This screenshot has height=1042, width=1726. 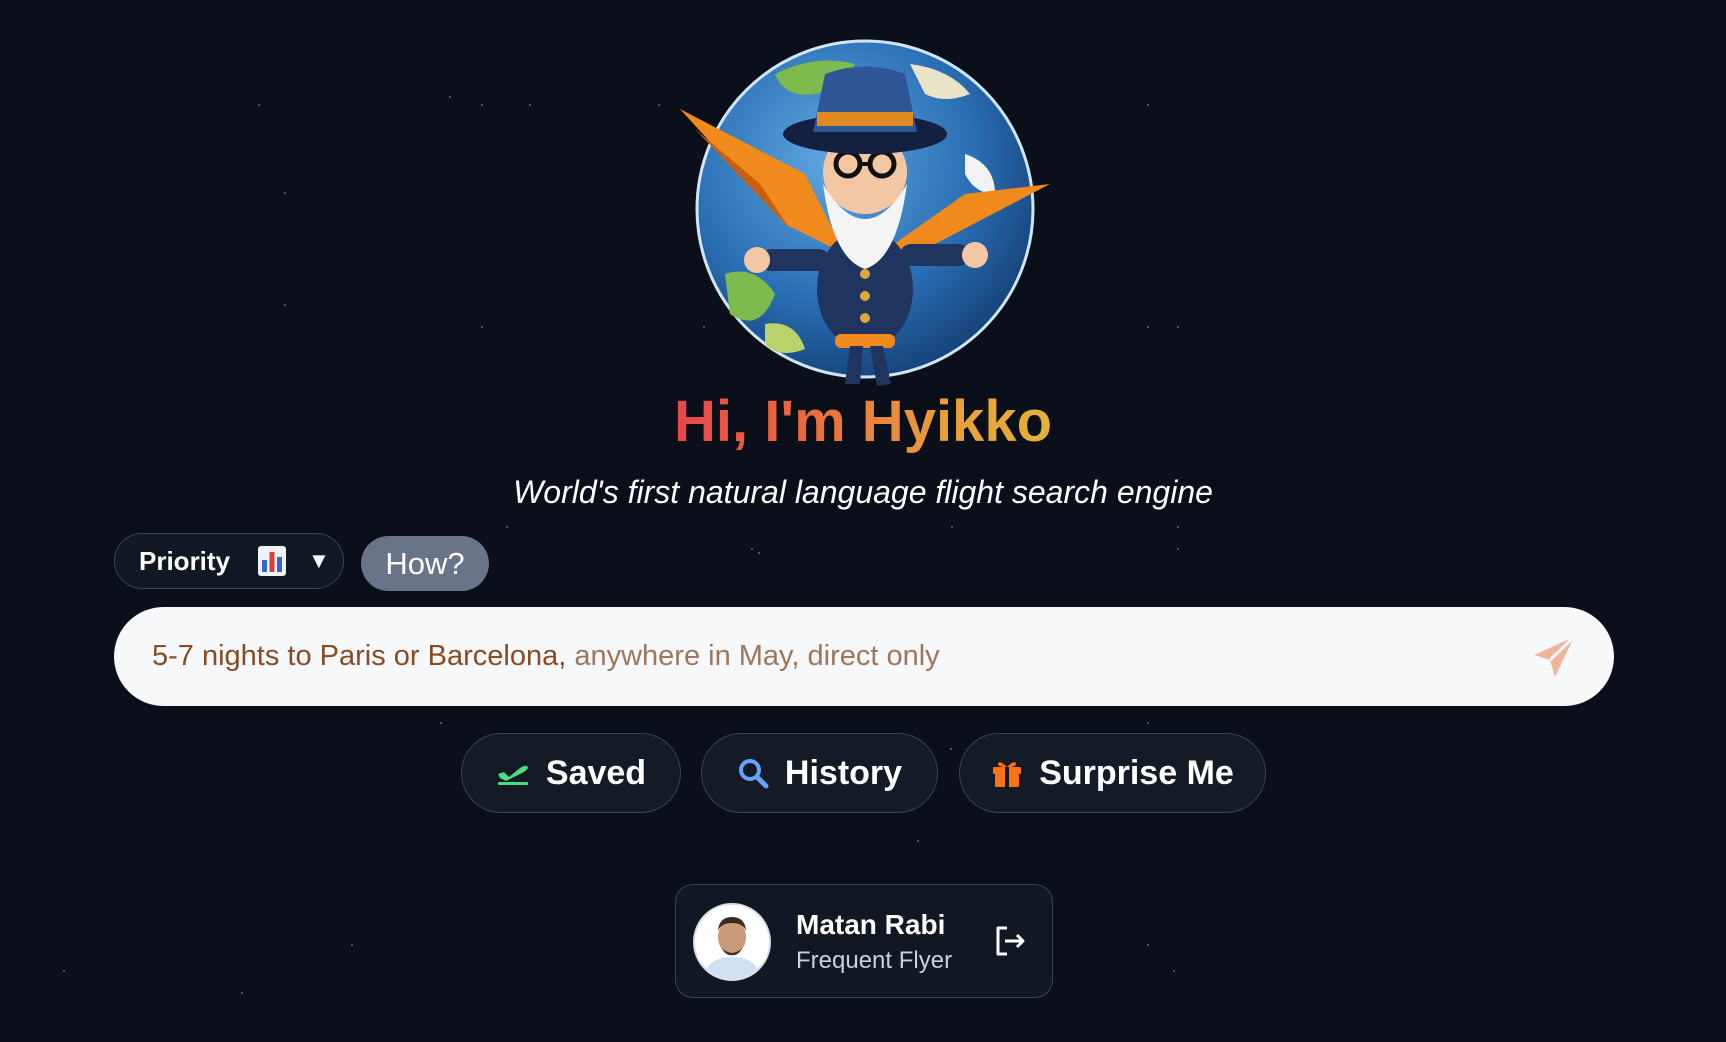 I want to click on paper-plane-icon, so click(x=1554, y=657).